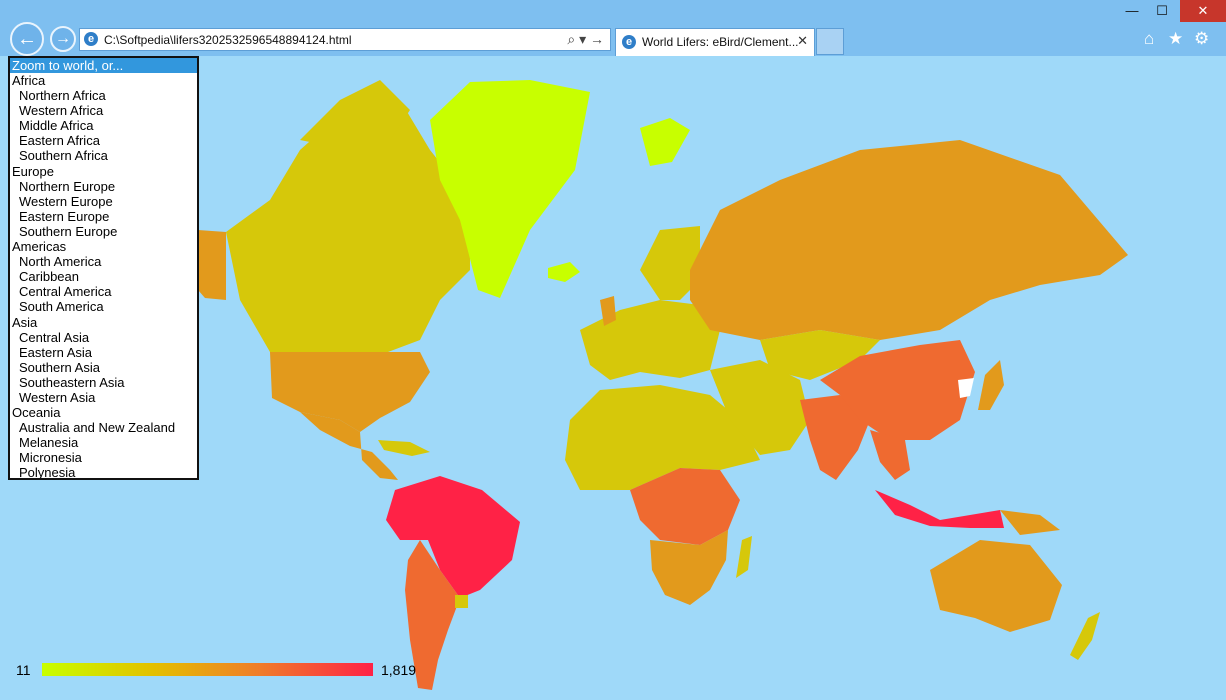 This screenshot has width=1226, height=700. What do you see at coordinates (103, 367) in the screenshot?
I see `option-southern-asia: Southern Asia` at bounding box center [103, 367].